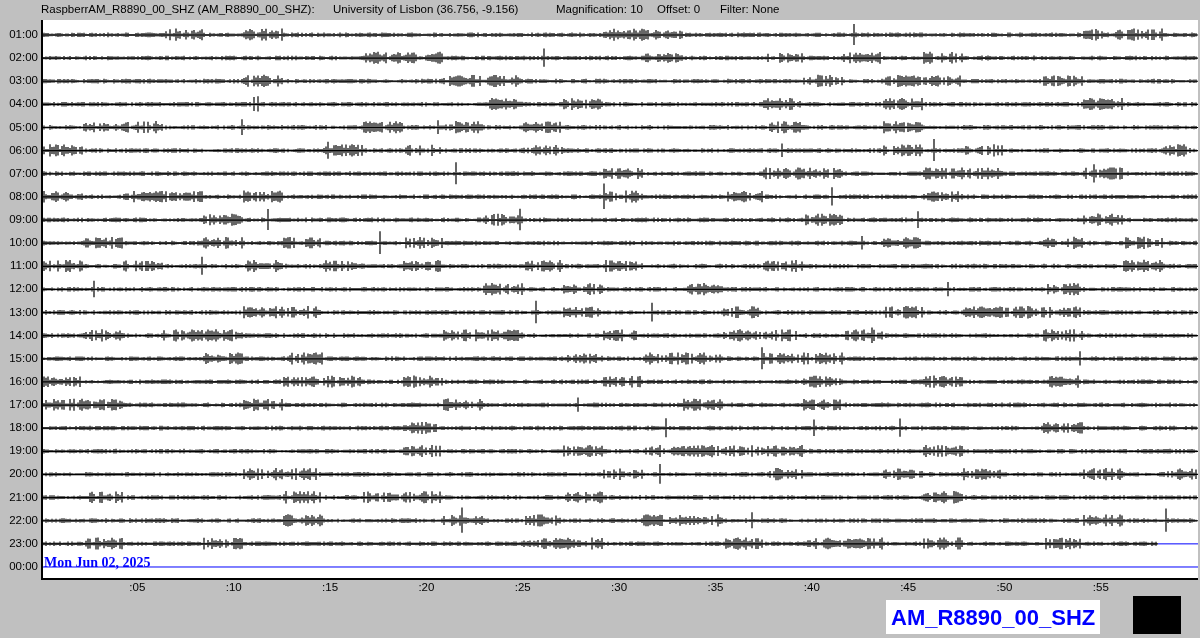 The height and width of the screenshot is (638, 1200). Describe the element at coordinates (811, 588) in the screenshot. I see `minute-tick-label: :40` at that location.